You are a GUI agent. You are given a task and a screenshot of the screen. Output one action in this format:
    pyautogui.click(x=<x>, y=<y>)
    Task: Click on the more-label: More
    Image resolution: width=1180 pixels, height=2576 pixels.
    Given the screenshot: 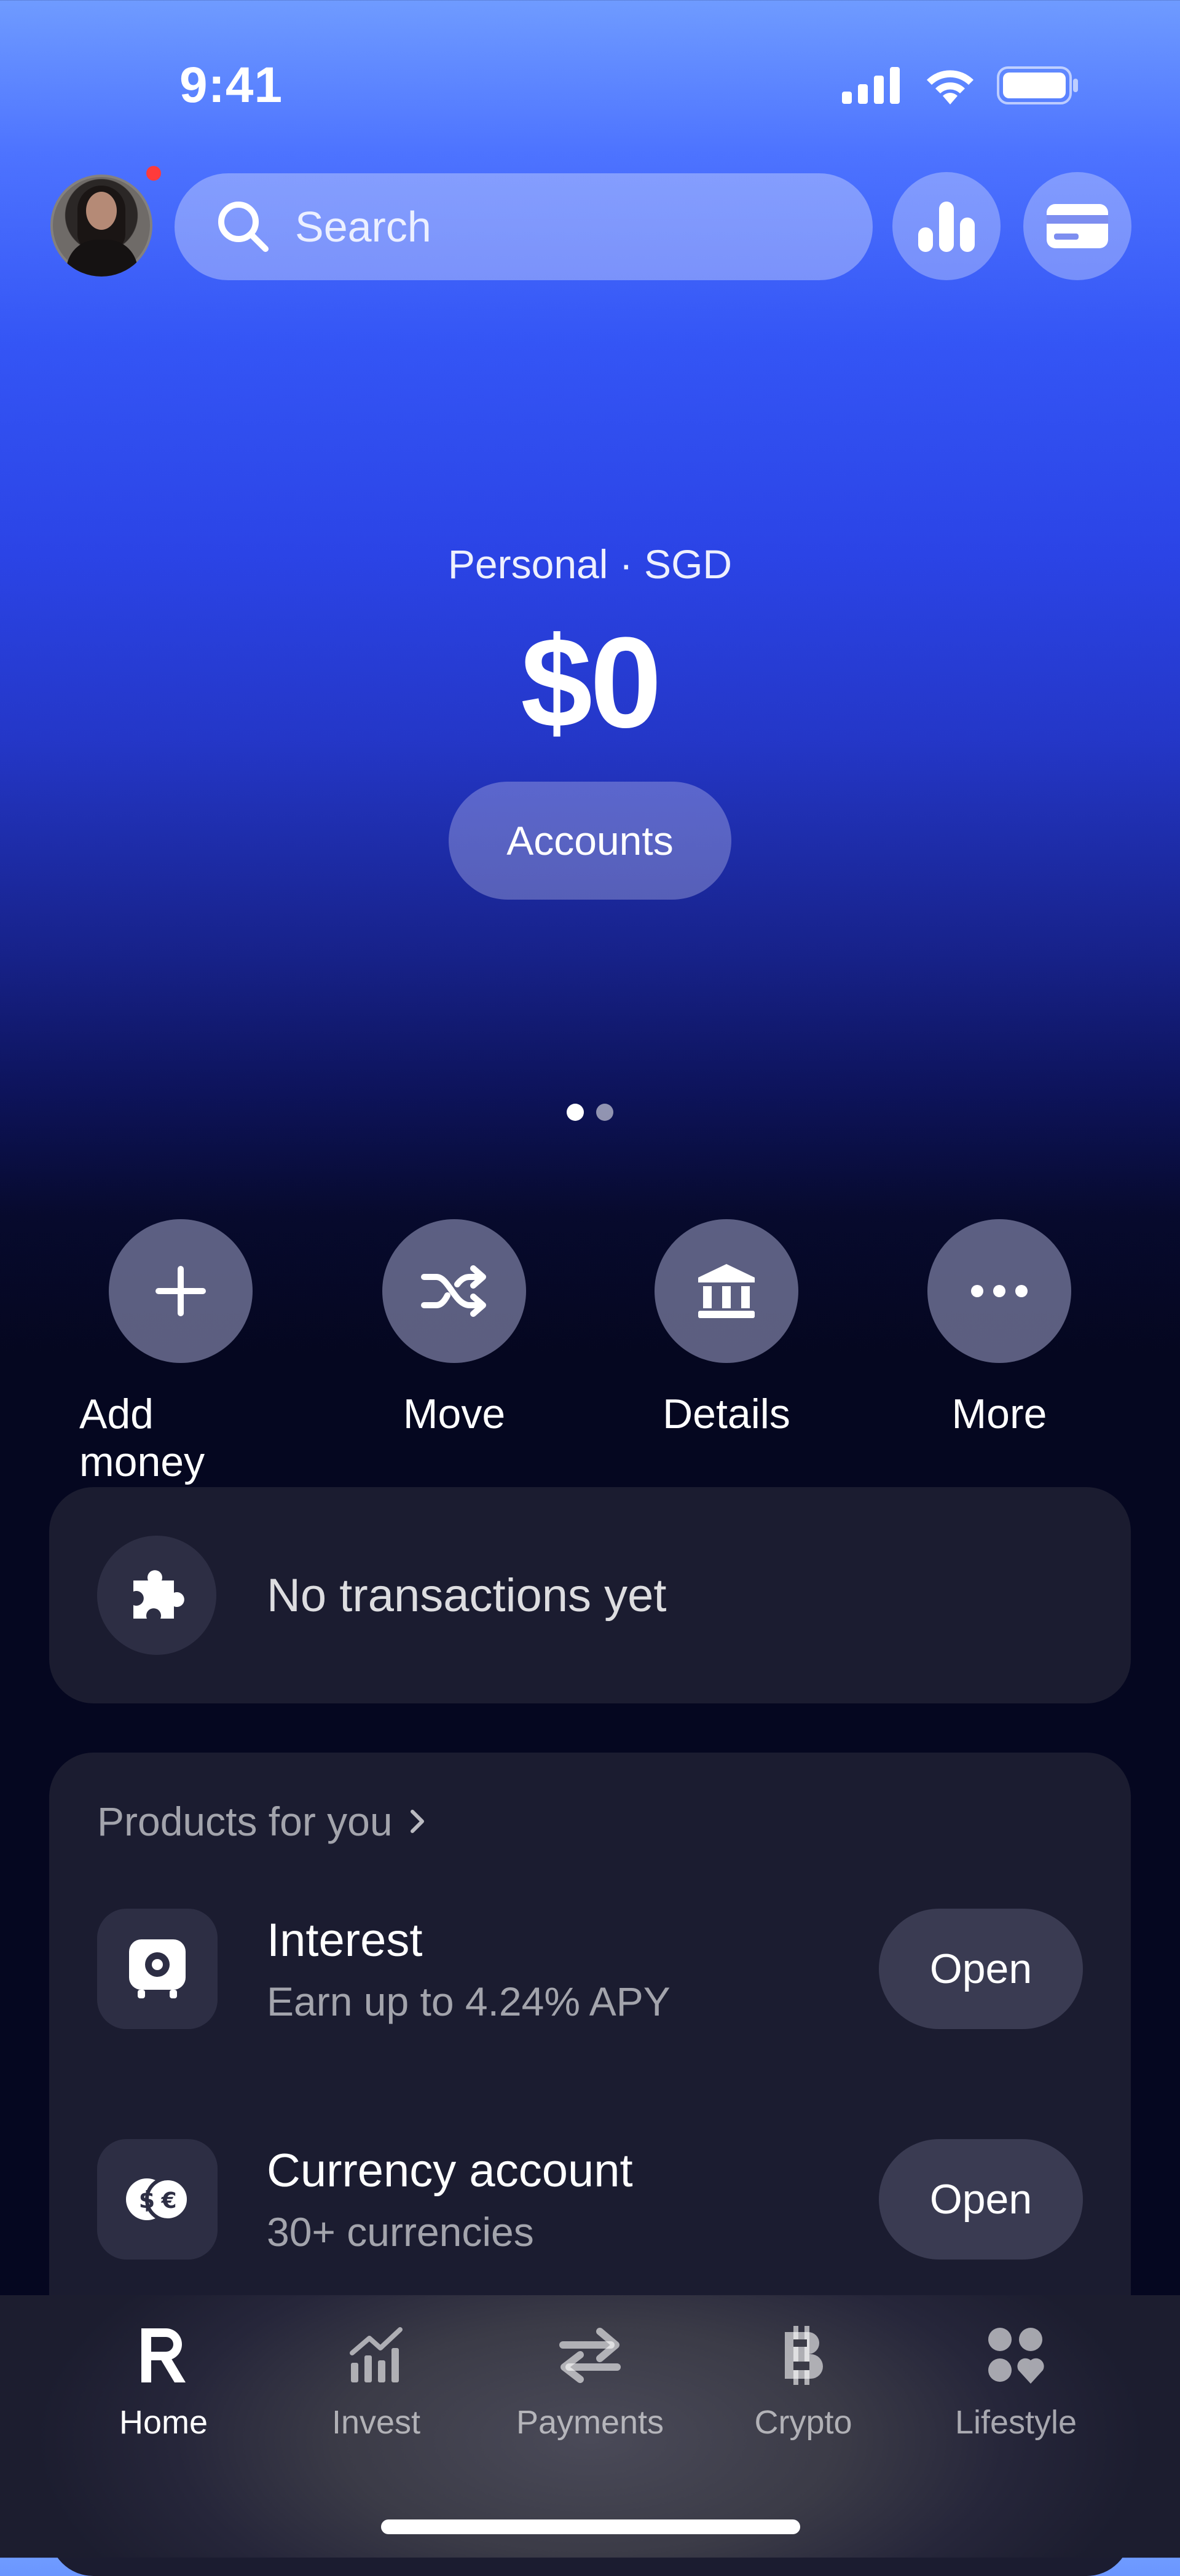 What is the action you would take?
    pyautogui.click(x=999, y=1414)
    